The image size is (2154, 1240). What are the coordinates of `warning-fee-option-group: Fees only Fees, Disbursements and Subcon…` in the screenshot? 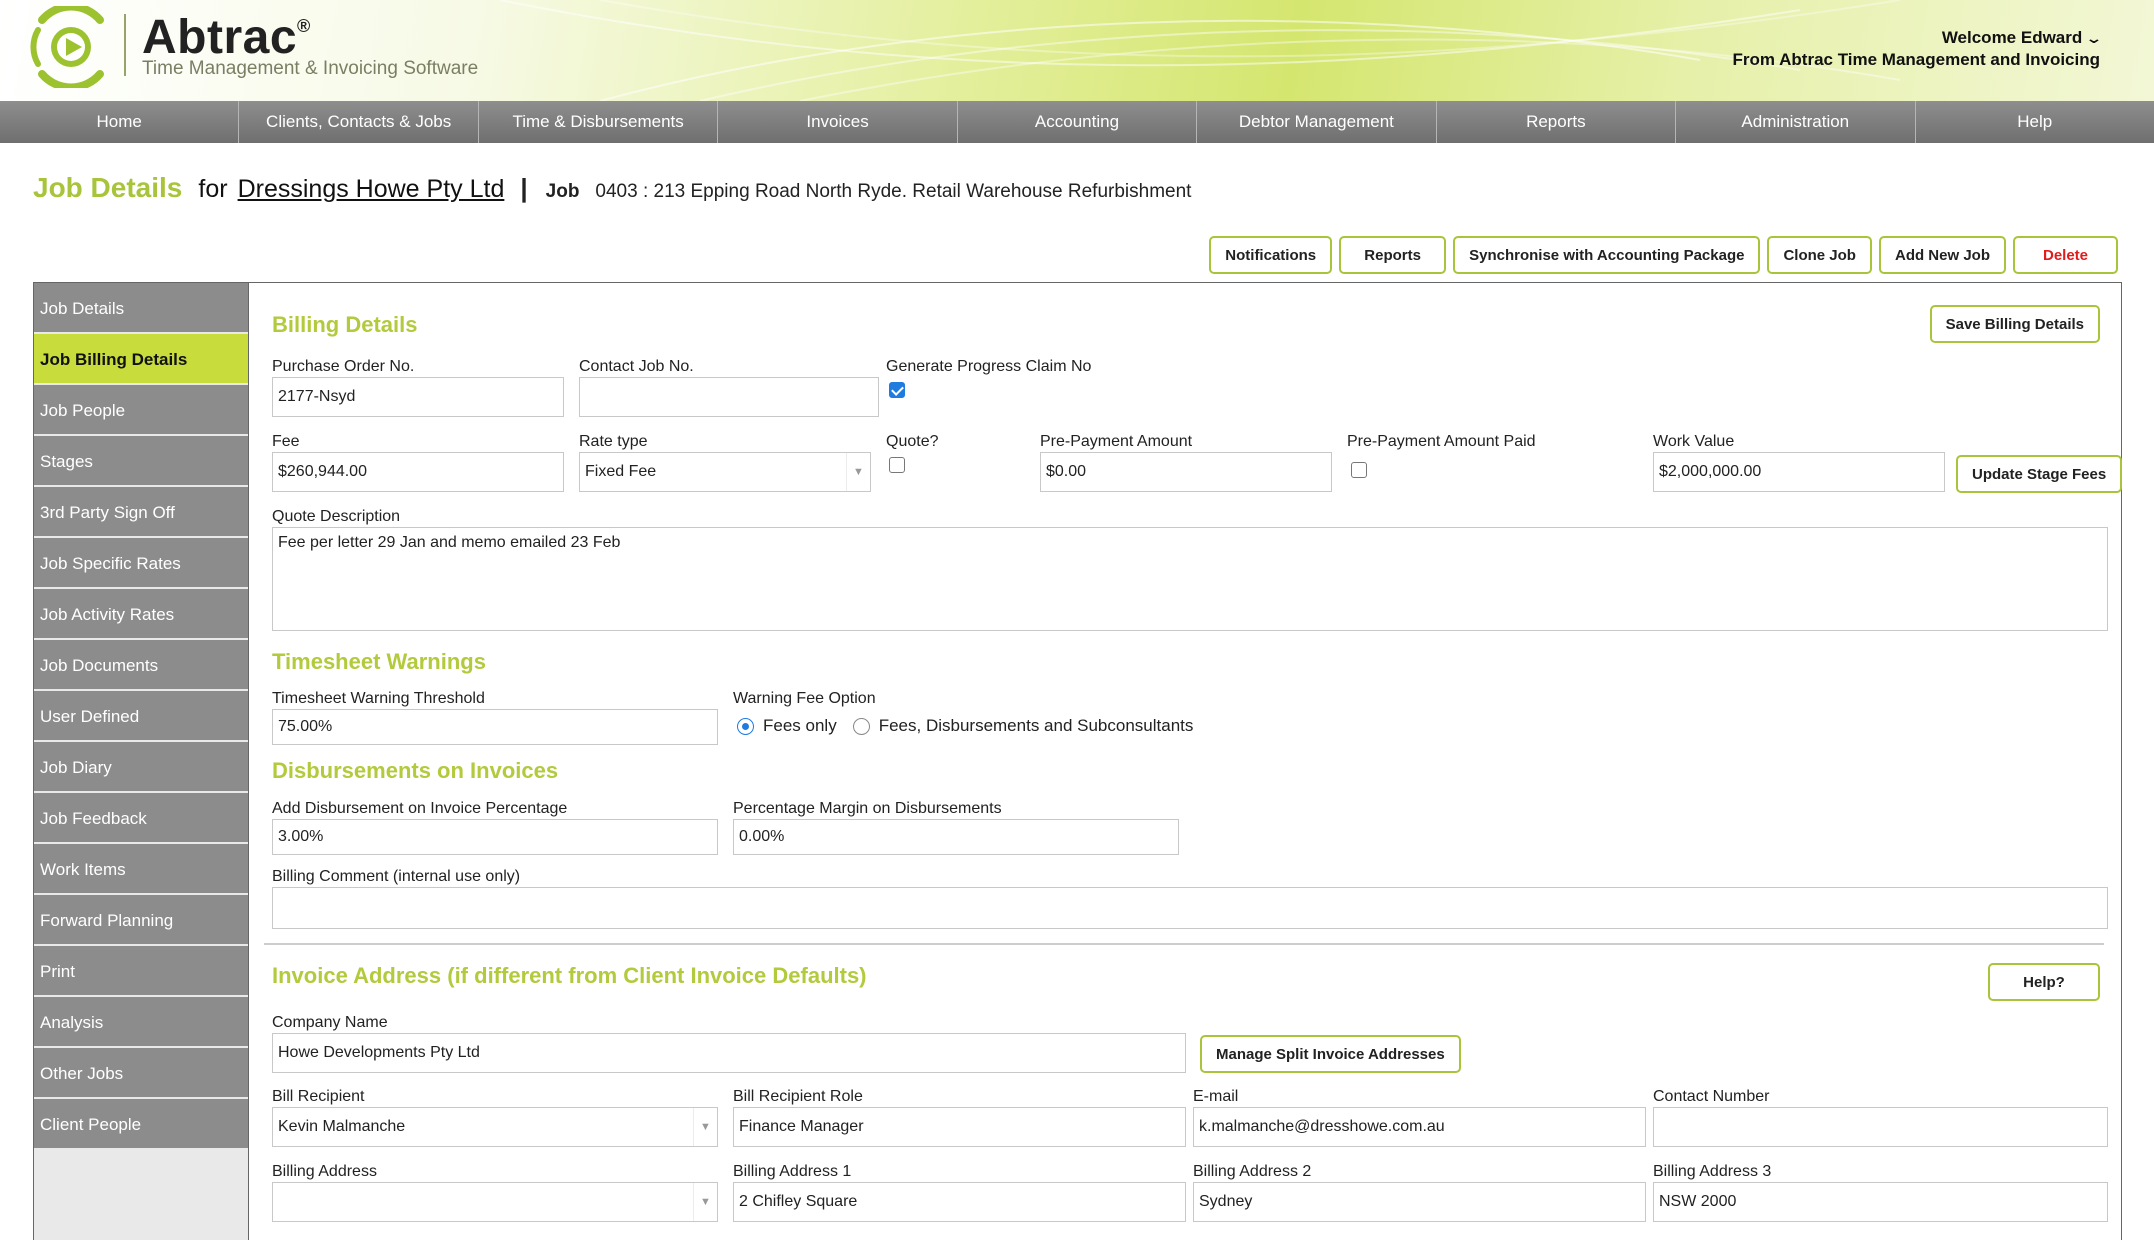 It's located at (973, 726).